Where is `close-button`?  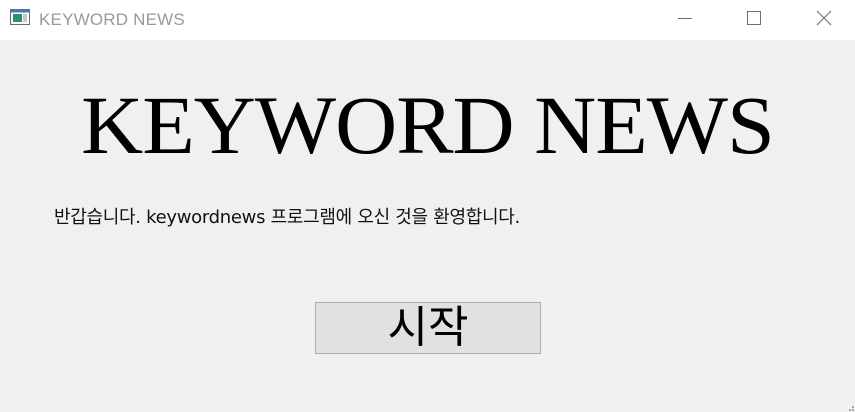 close-button is located at coordinates (824, 18).